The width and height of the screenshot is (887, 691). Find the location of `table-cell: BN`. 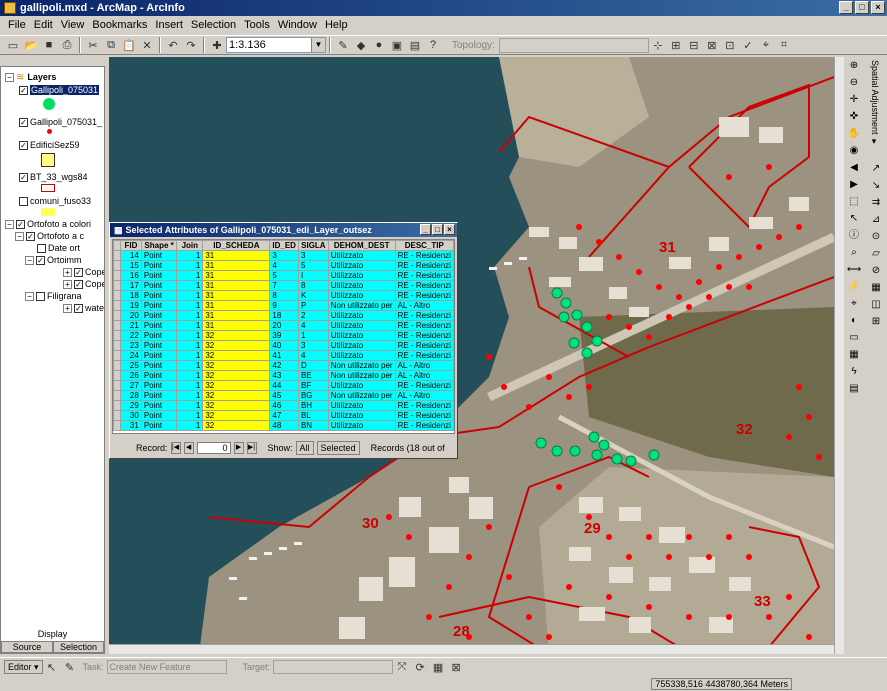

table-cell: BN is located at coordinates (313, 425).